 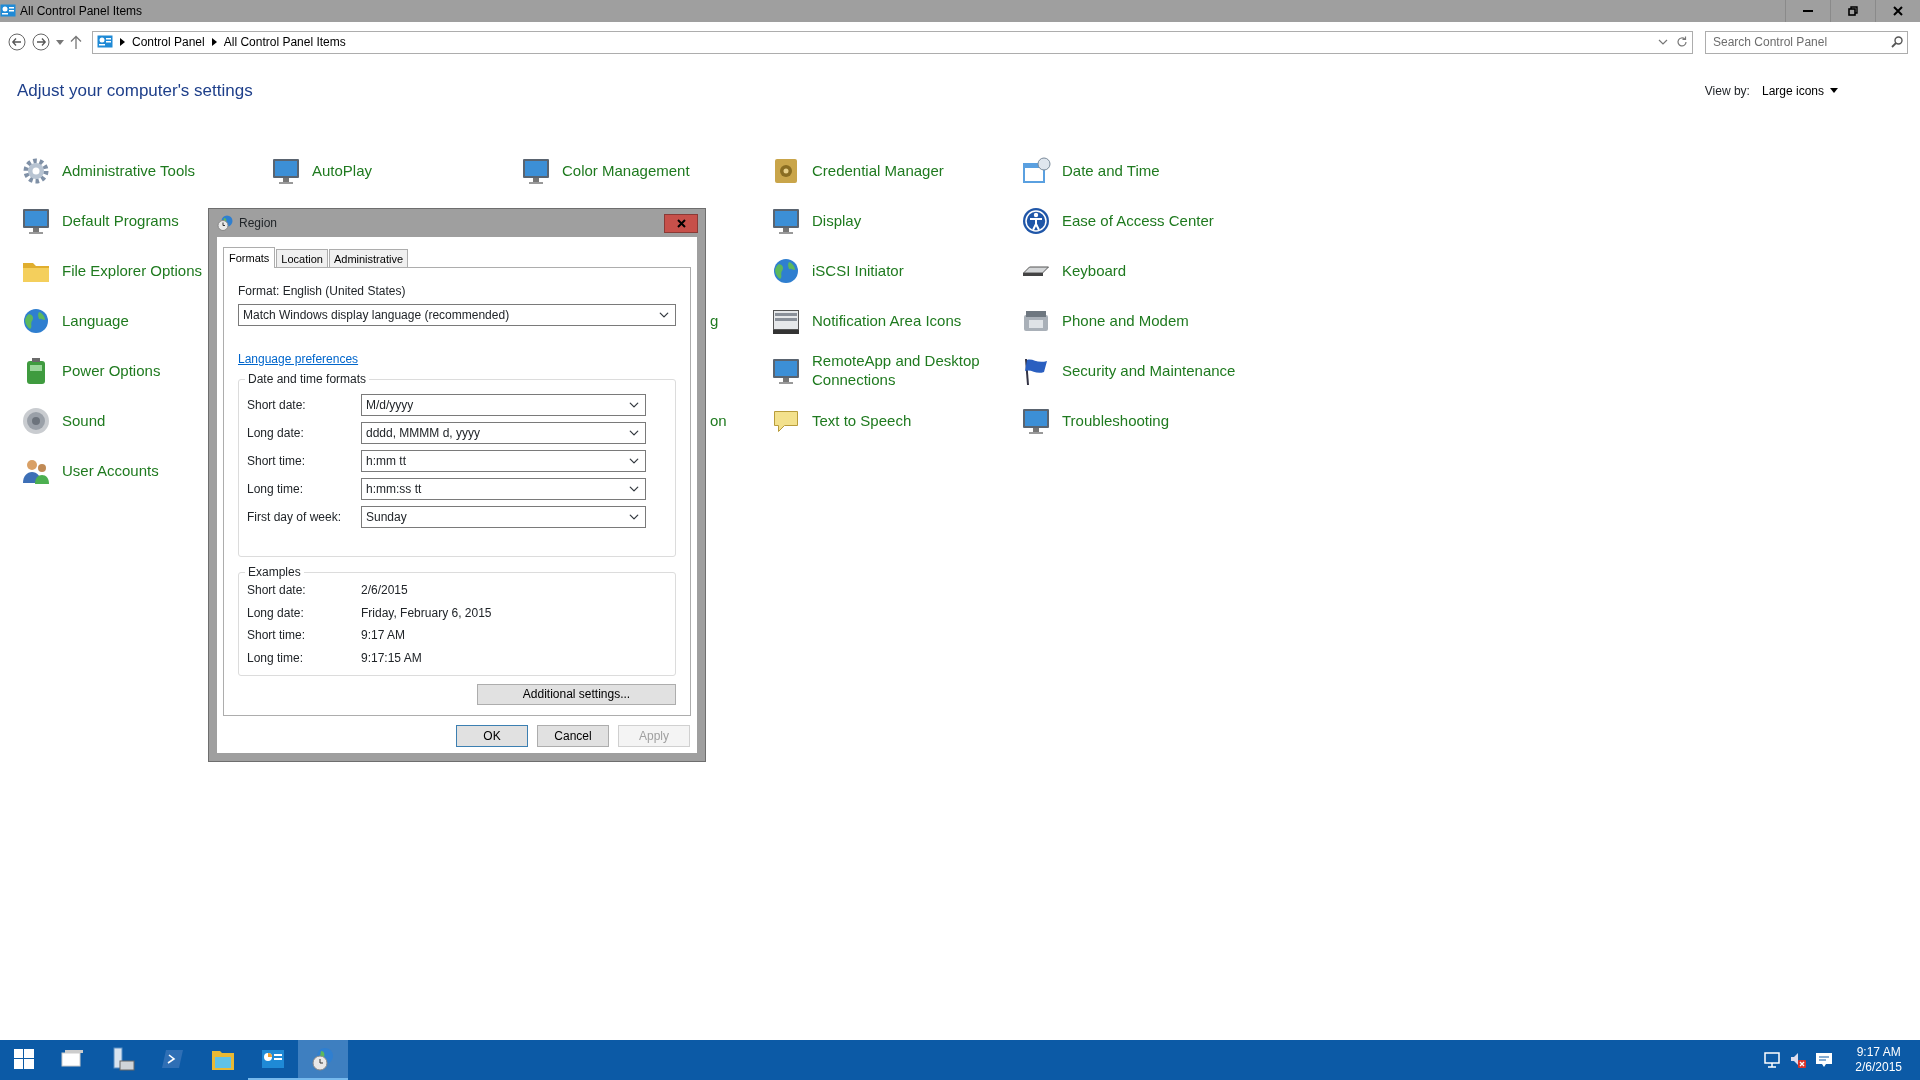 What do you see at coordinates (322, 291) in the screenshot?
I see `format-label: Format: English (United States)` at bounding box center [322, 291].